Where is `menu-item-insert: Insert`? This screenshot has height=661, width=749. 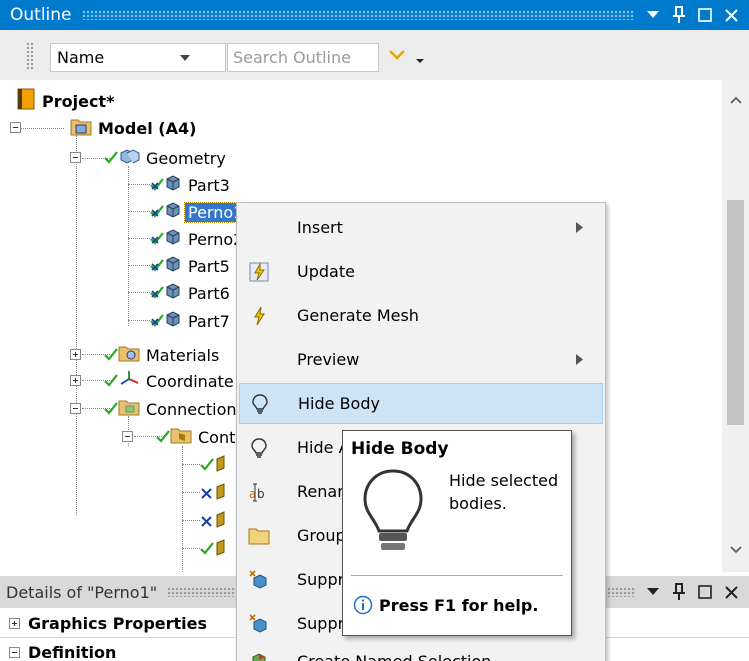 menu-item-insert: Insert is located at coordinates (421, 227).